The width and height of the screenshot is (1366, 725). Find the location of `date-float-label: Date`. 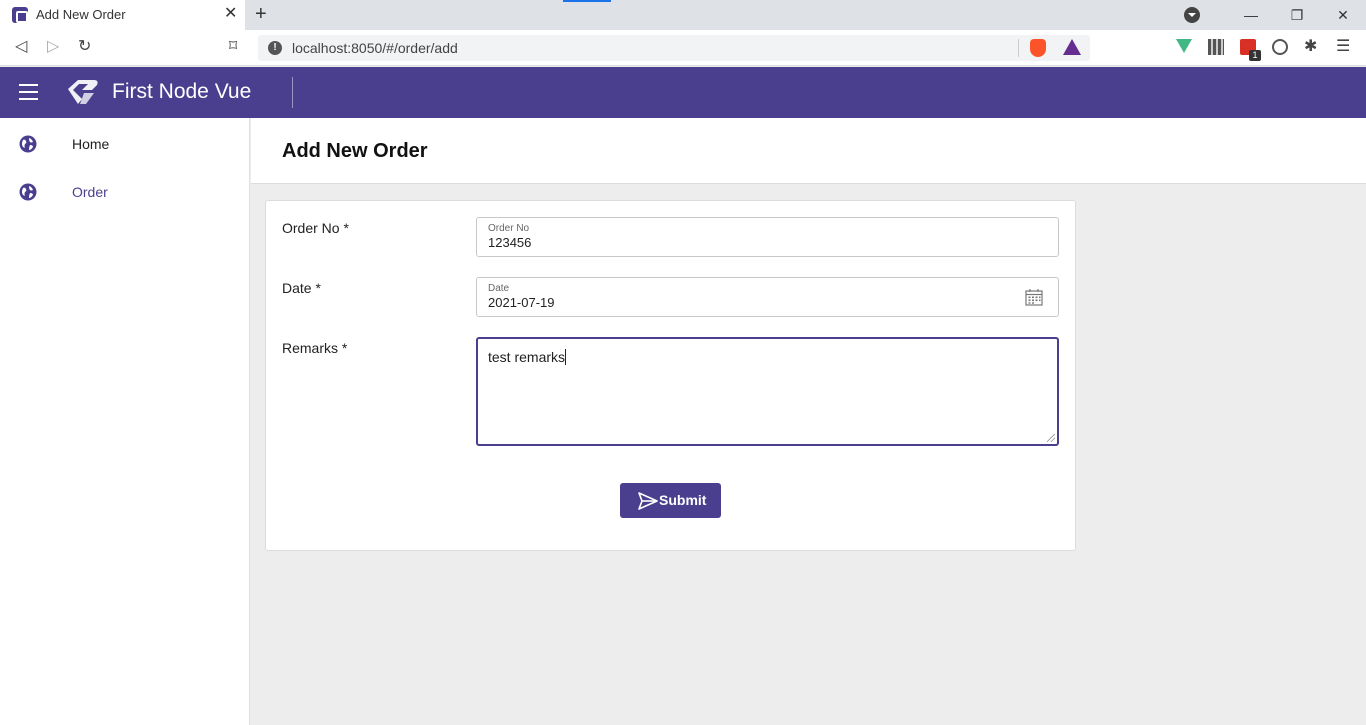

date-float-label: Date is located at coordinates (499, 288).